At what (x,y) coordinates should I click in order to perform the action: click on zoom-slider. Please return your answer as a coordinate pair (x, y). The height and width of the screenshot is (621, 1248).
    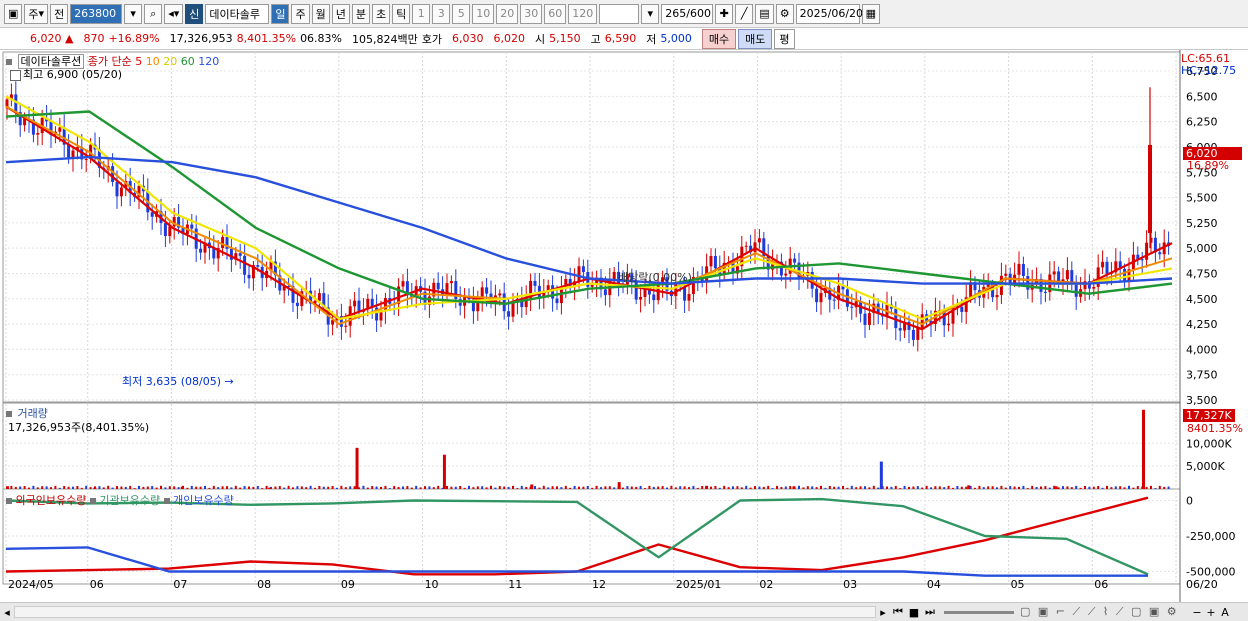
    Looking at the image, I should click on (979, 612).